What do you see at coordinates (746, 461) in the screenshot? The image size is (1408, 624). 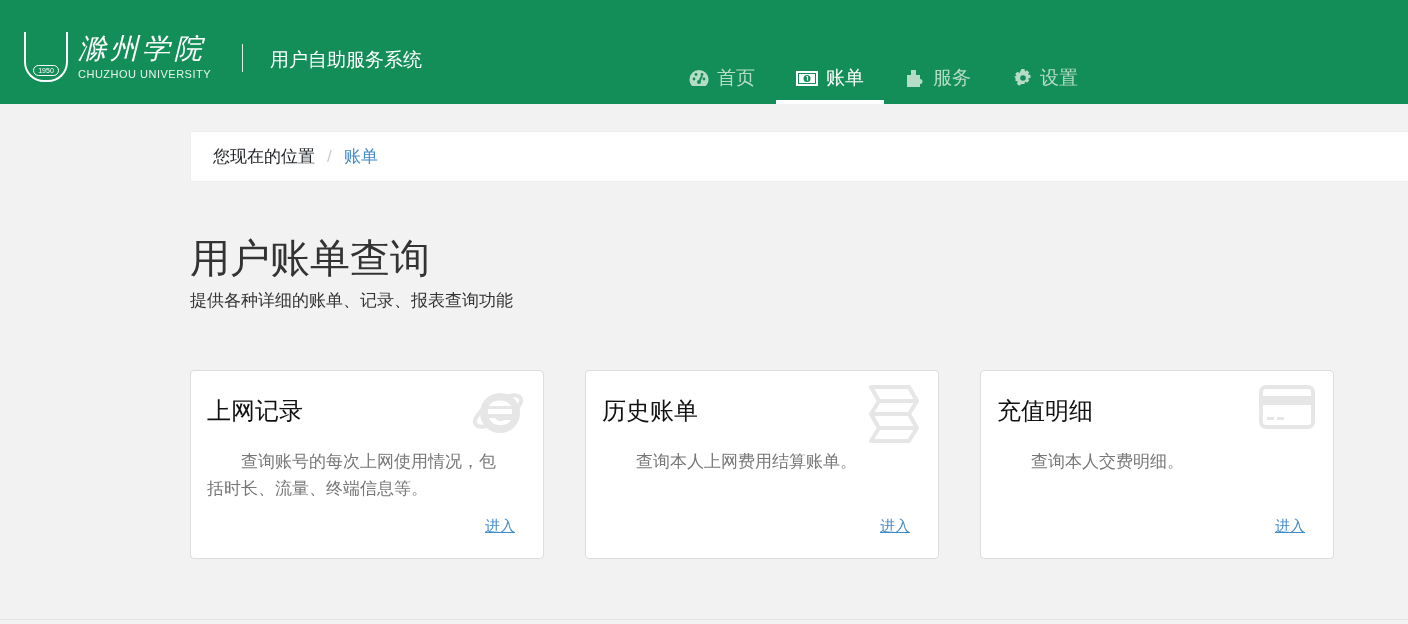 I see `card-description: 查询本人上网费用结算账单。` at bounding box center [746, 461].